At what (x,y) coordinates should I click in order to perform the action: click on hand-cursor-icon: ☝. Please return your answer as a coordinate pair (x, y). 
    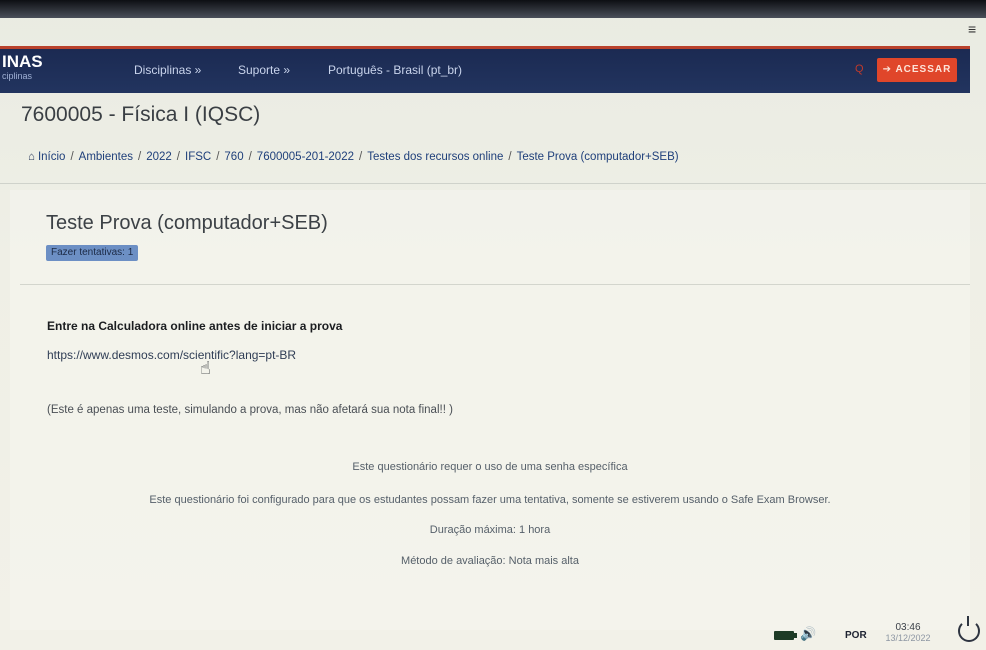
    Looking at the image, I should click on (205, 368).